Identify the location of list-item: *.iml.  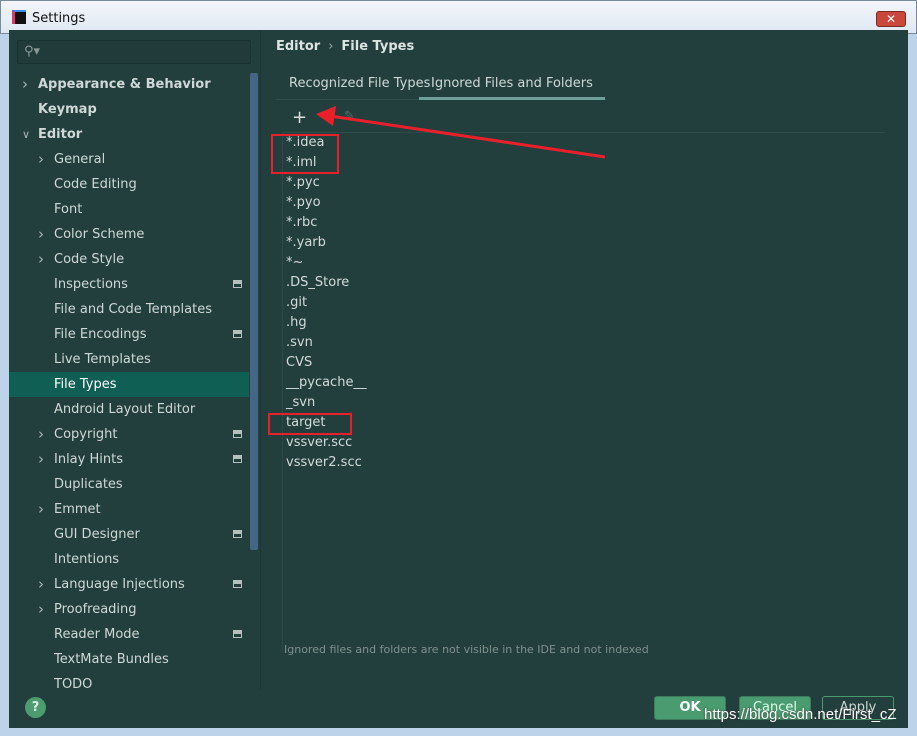
(301, 163).